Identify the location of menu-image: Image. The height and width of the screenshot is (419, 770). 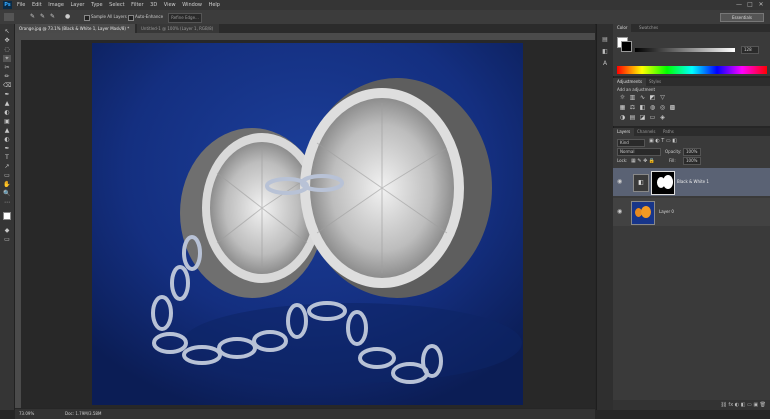
(56, 5).